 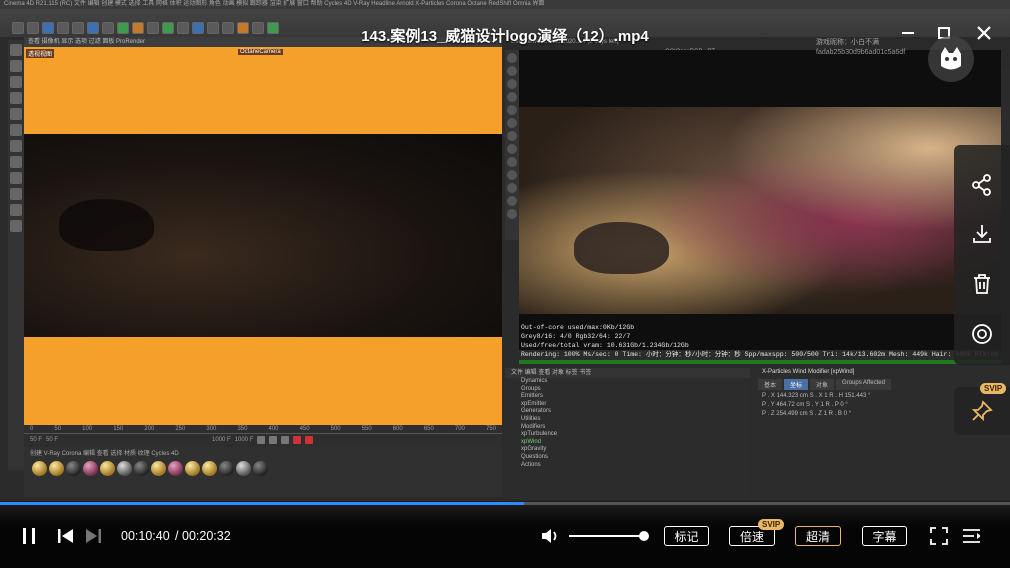 What do you see at coordinates (621, 248) in the screenshot?
I see `horse-render` at bounding box center [621, 248].